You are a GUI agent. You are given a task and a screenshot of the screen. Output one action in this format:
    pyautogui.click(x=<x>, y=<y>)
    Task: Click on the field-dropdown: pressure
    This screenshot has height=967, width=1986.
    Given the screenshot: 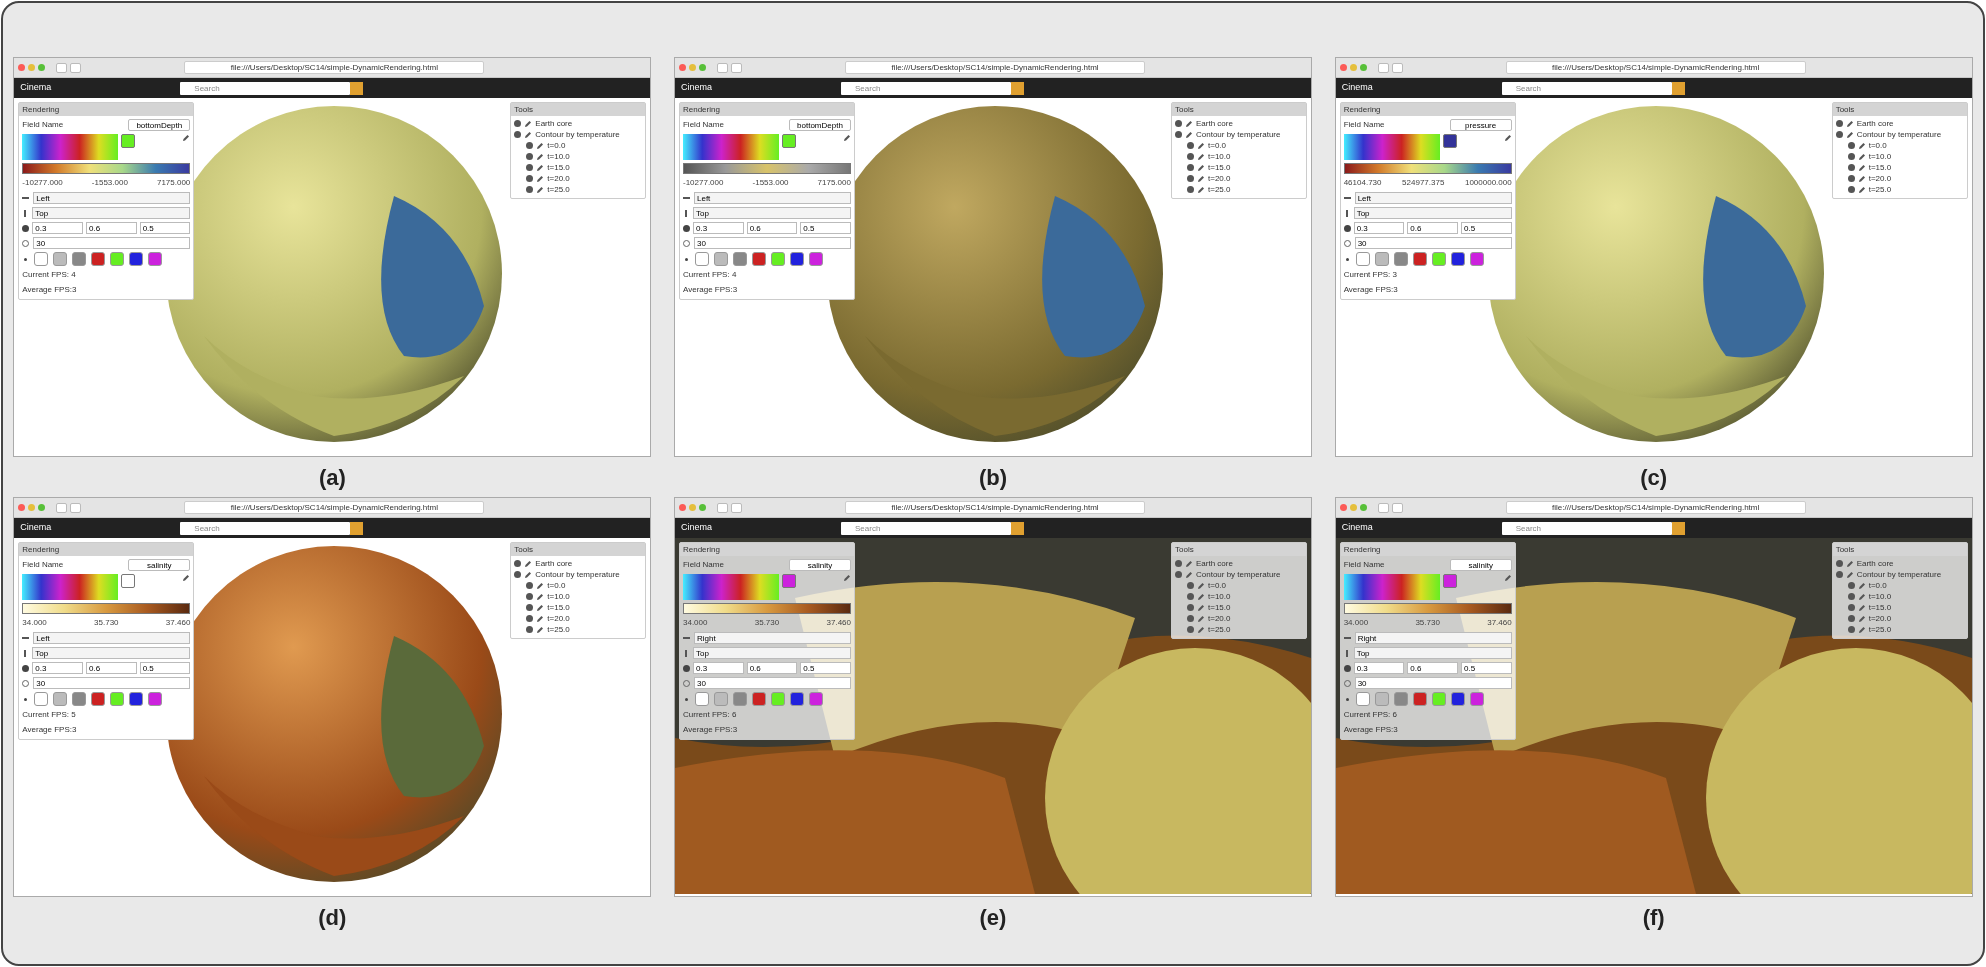 What is the action you would take?
    pyautogui.click(x=1480, y=125)
    